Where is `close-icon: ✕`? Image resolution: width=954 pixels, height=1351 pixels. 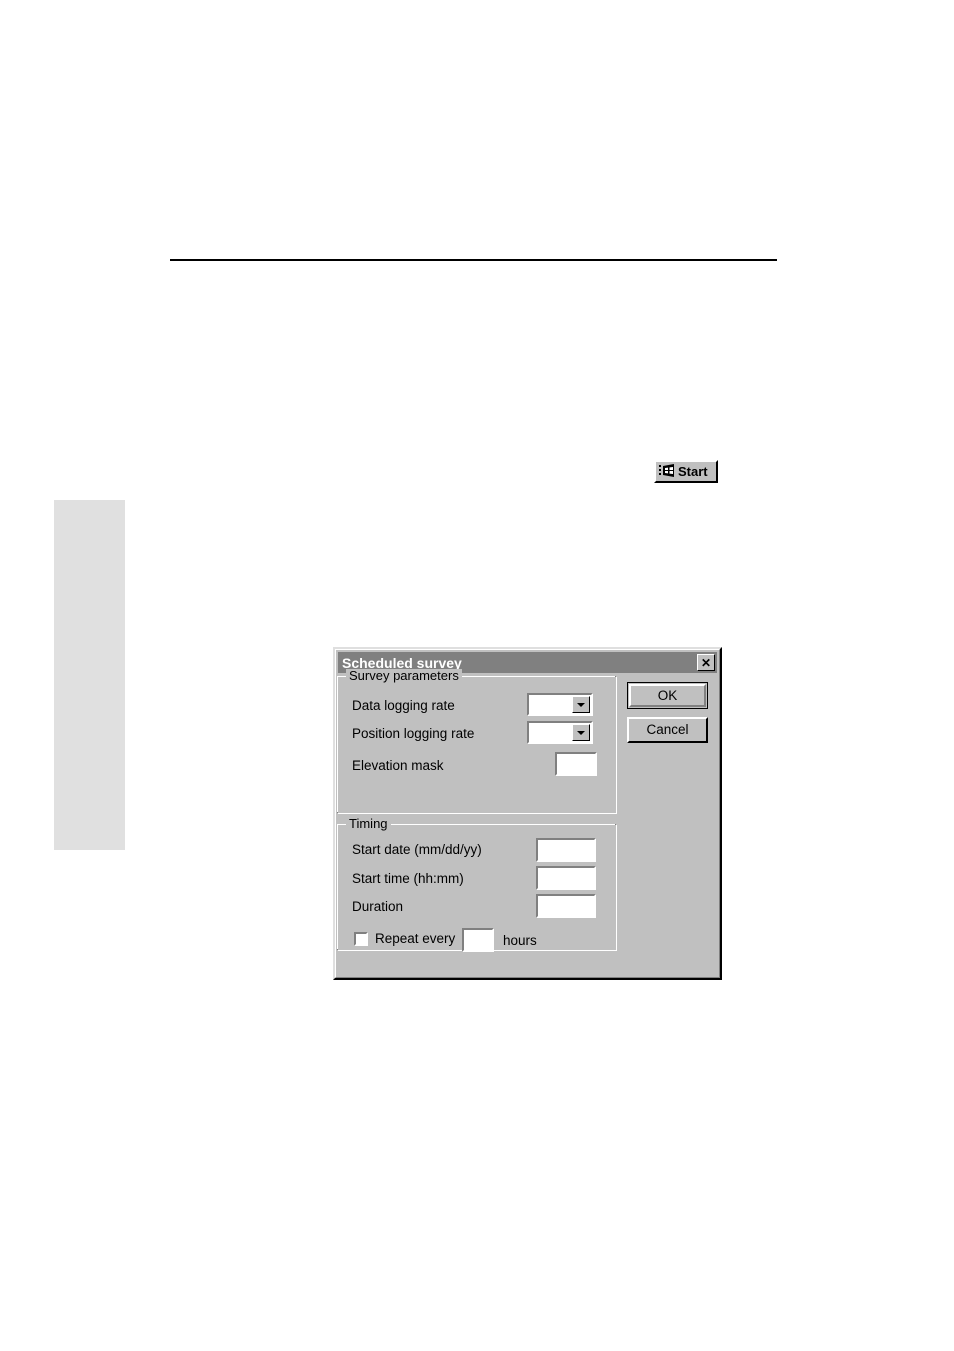
close-icon: ✕ is located at coordinates (706, 662).